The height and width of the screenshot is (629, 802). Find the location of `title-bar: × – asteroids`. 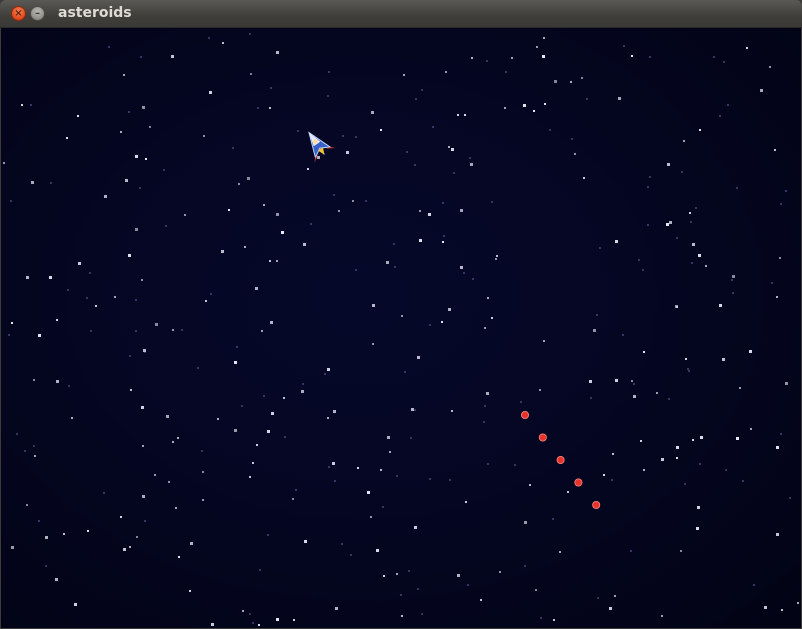

title-bar: × – asteroids is located at coordinates (401, 14).